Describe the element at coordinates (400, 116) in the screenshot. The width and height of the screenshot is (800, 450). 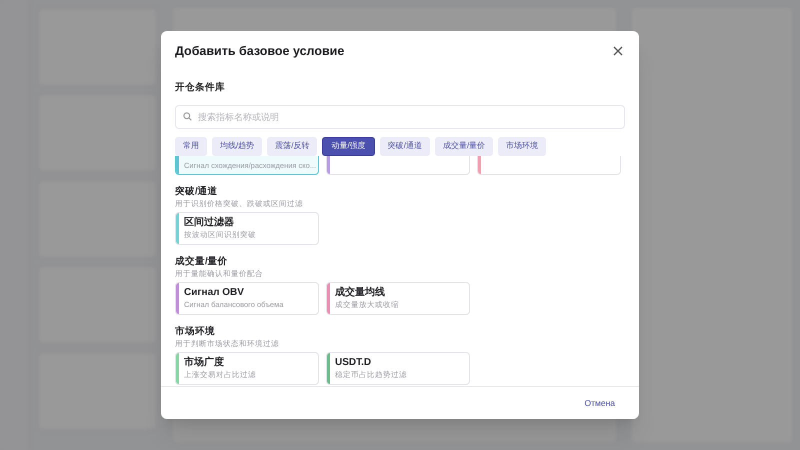
I see `search-field: 搜索指标名称或说明` at that location.